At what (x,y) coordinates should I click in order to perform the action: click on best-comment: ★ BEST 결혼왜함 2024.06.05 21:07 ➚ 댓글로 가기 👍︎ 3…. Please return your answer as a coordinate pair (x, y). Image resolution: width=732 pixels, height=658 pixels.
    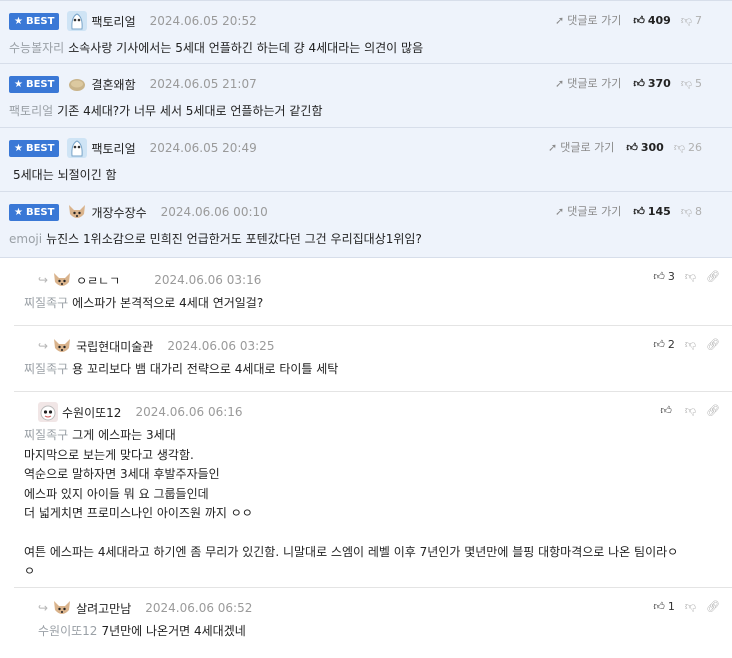
    Looking at the image, I should click on (366, 96).